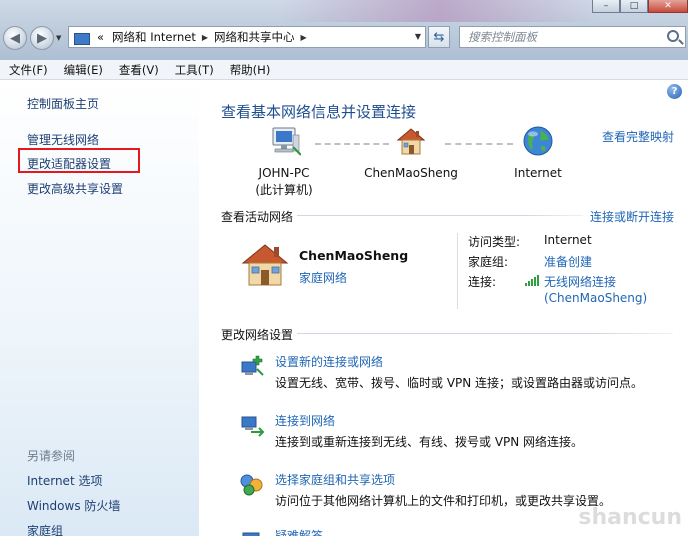 This screenshot has width=688, height=536. What do you see at coordinates (100, 37) in the screenshot?
I see `breadcrumb-overflow: «` at bounding box center [100, 37].